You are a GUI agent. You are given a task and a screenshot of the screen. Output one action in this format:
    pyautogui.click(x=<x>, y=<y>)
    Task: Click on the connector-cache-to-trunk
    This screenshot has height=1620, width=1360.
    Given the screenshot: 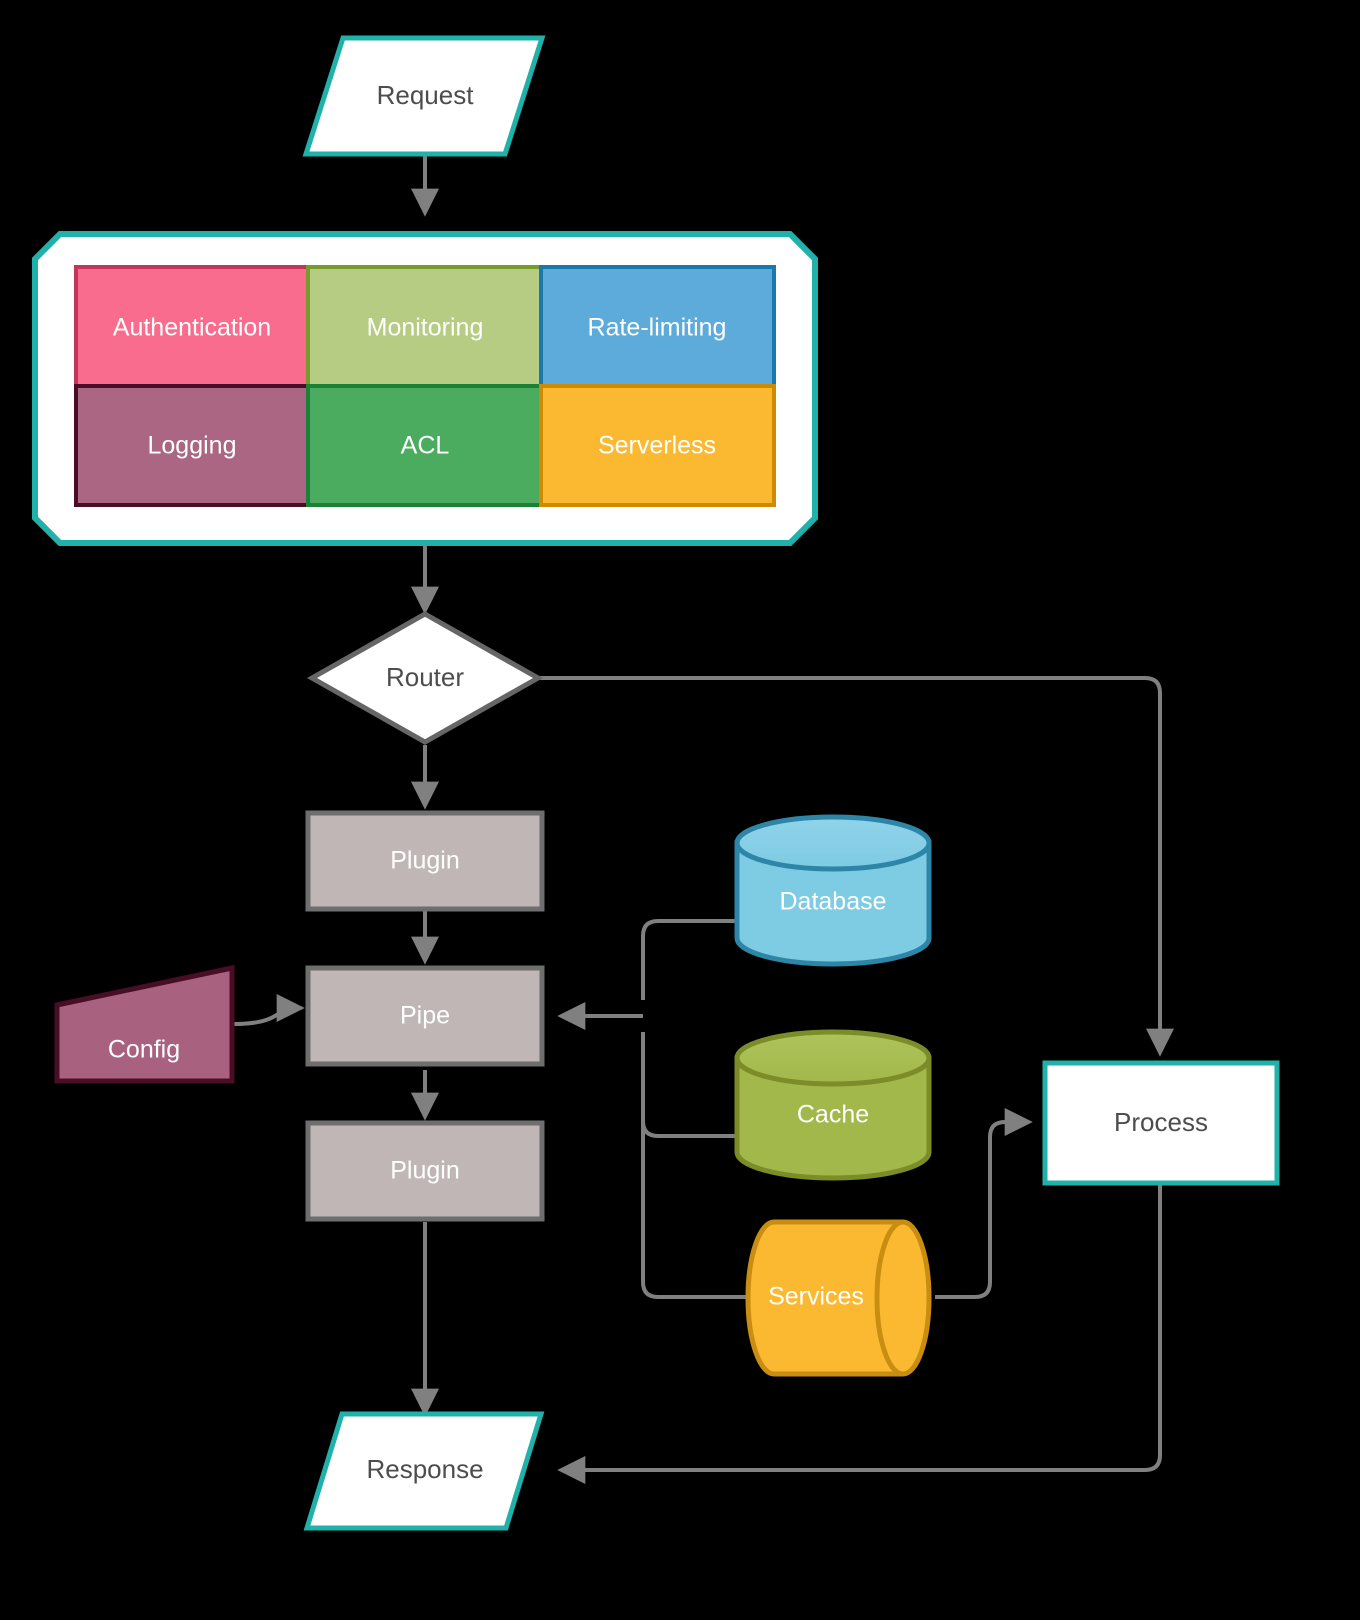 What is the action you would take?
    pyautogui.click(x=688, y=1085)
    